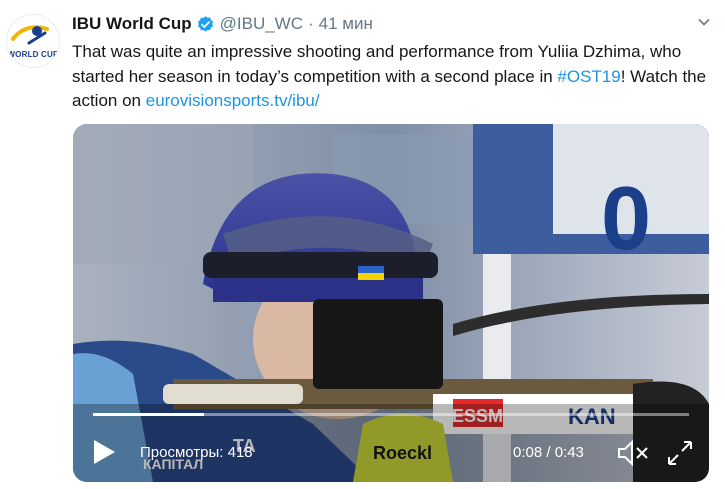 The width and height of the screenshot is (725, 489). I want to click on video-timecode: 0:08 / 0:43, so click(548, 452).